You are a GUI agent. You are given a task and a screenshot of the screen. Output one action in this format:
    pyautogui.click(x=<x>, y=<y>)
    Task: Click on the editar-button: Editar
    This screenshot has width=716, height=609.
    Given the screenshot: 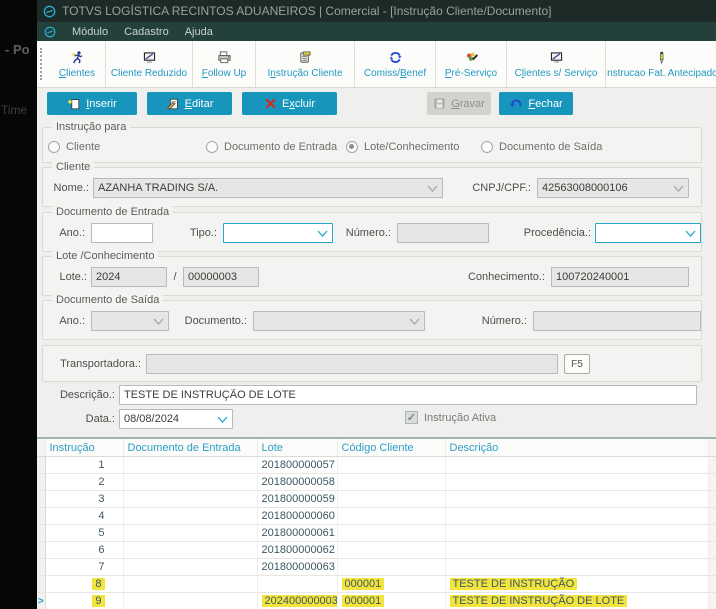 What is the action you would take?
    pyautogui.click(x=189, y=103)
    